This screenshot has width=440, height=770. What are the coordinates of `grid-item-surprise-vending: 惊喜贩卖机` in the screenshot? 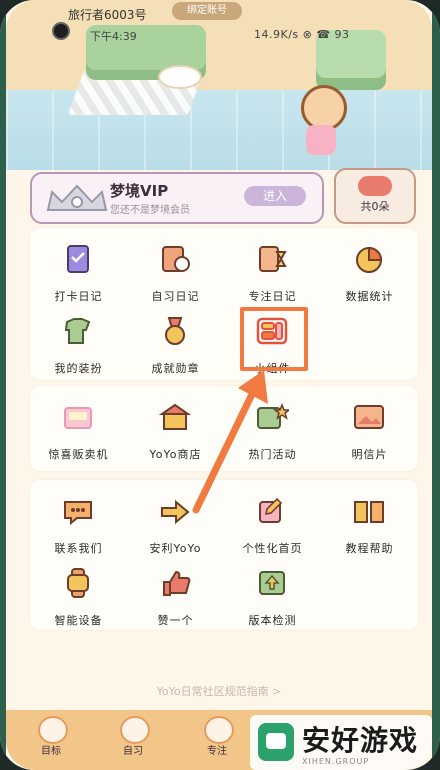 It's located at (78, 427).